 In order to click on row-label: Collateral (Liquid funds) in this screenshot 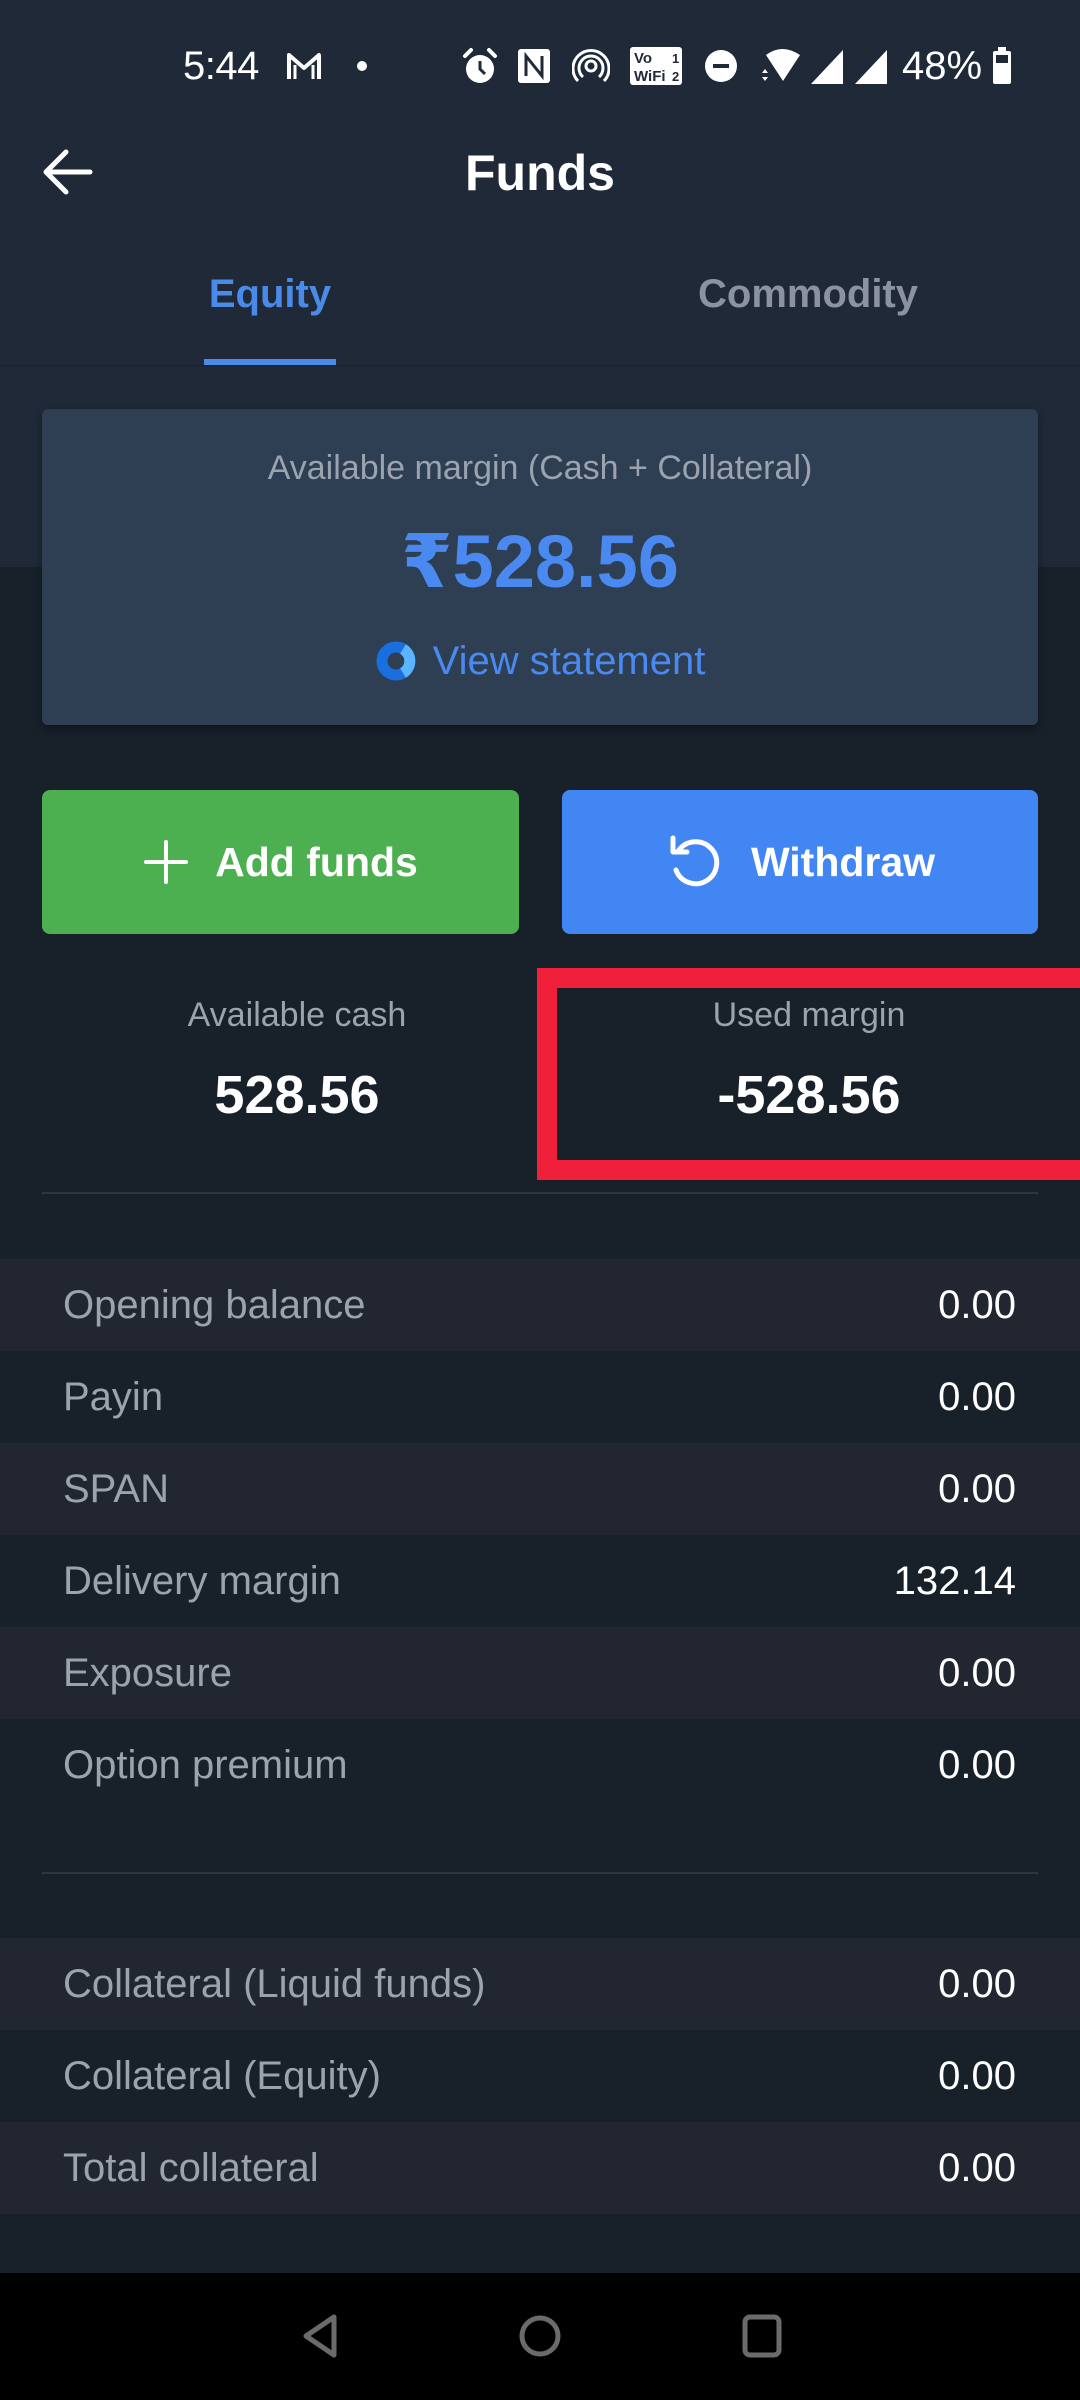, I will do `click(274, 1983)`.